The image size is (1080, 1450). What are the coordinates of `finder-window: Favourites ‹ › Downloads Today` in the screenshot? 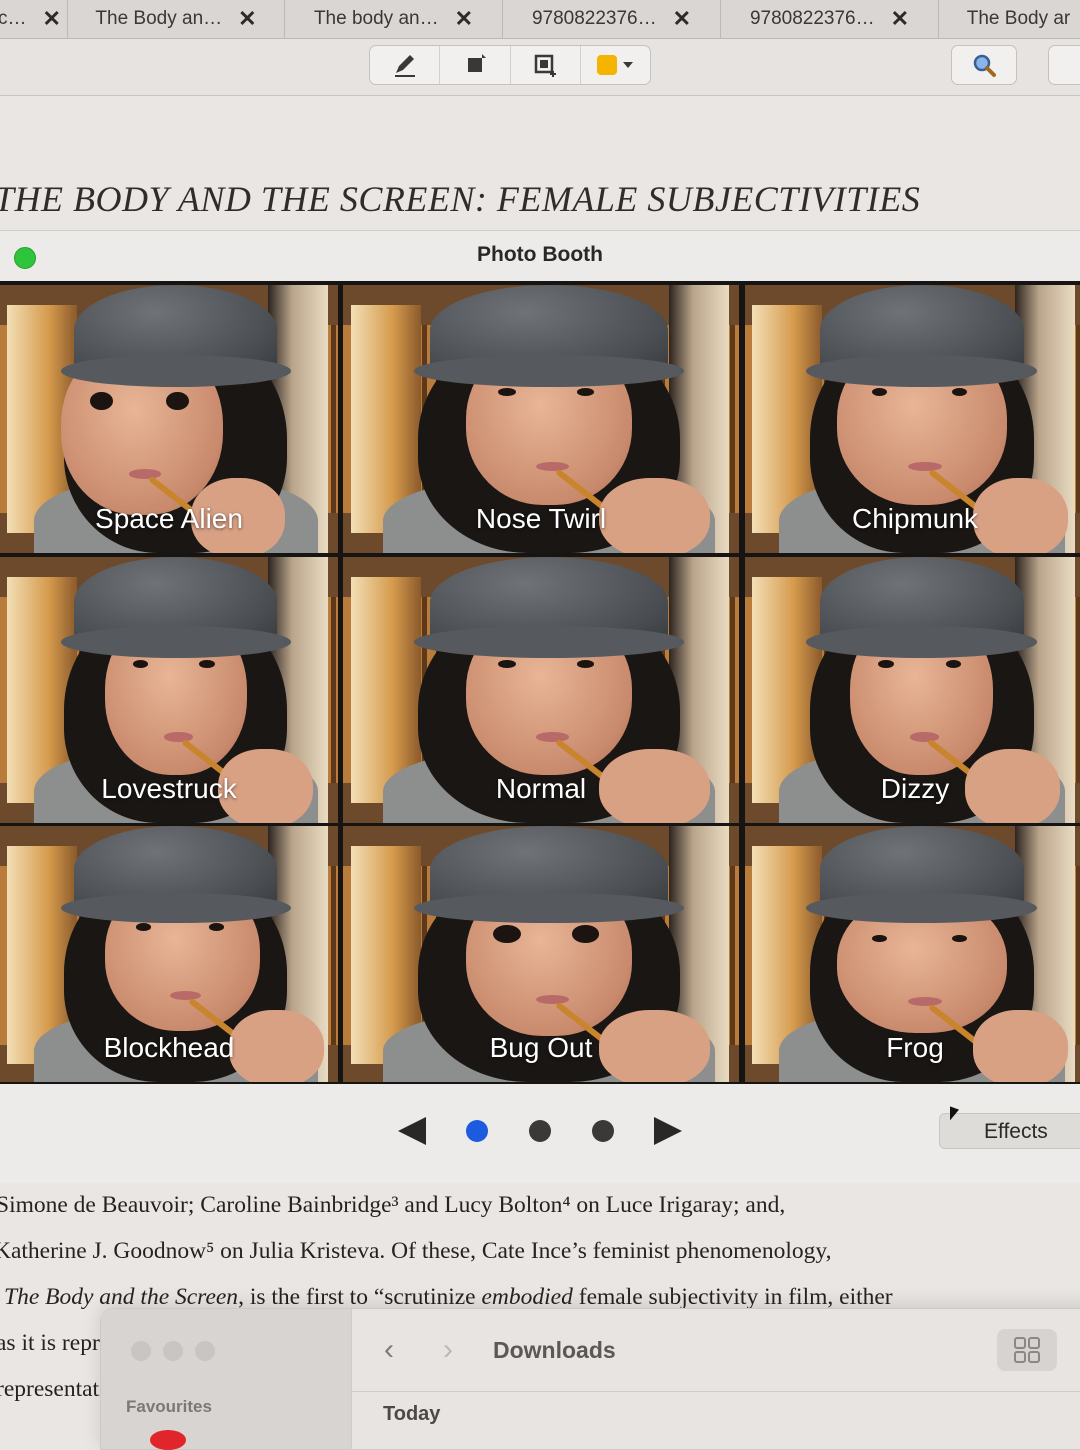 It's located at (590, 1379).